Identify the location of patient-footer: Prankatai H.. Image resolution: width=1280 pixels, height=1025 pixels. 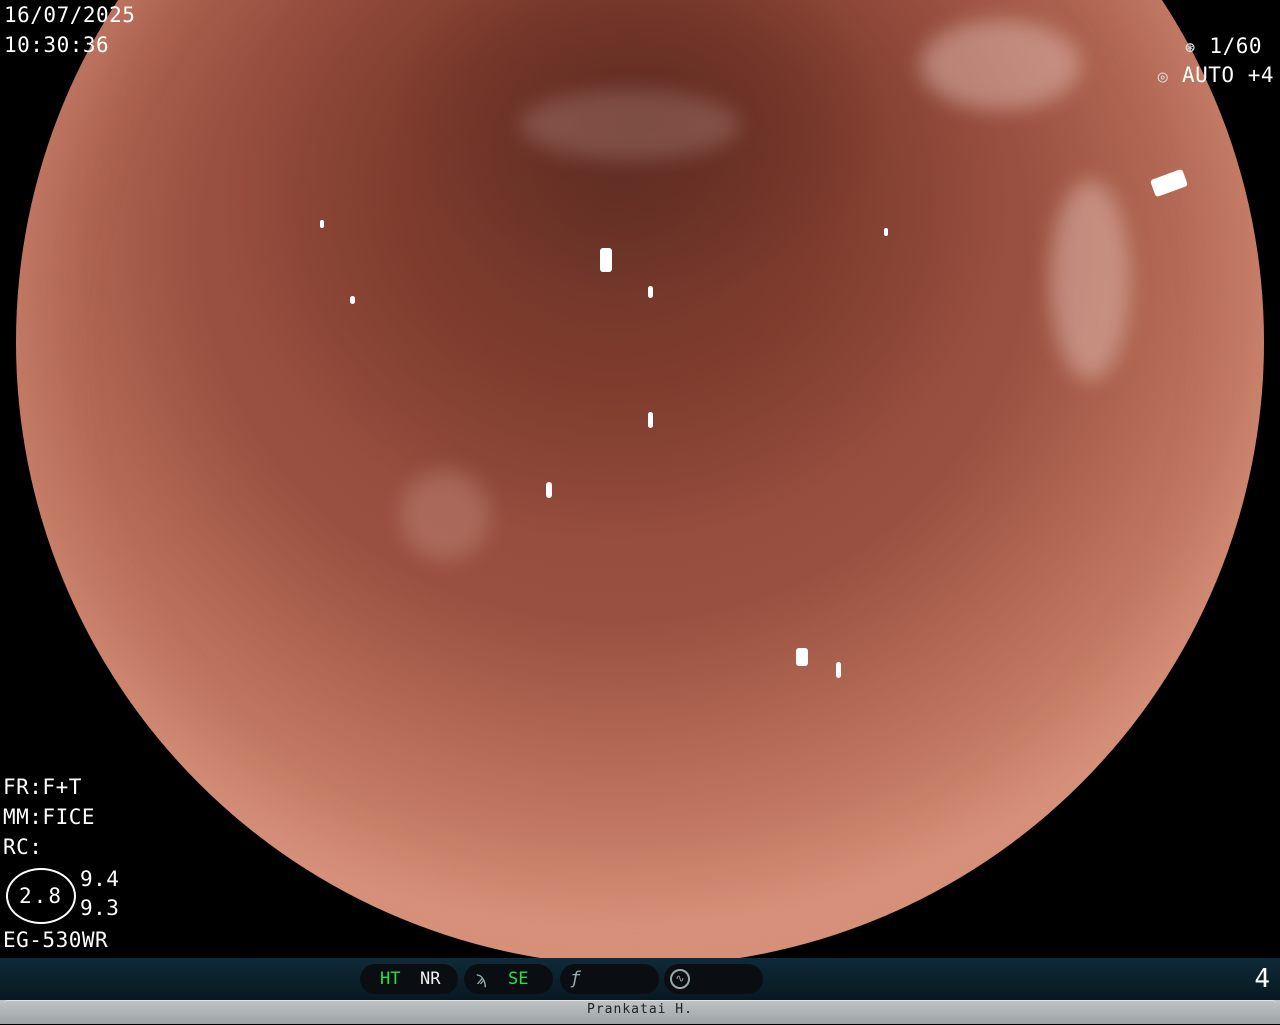
(640, 1012).